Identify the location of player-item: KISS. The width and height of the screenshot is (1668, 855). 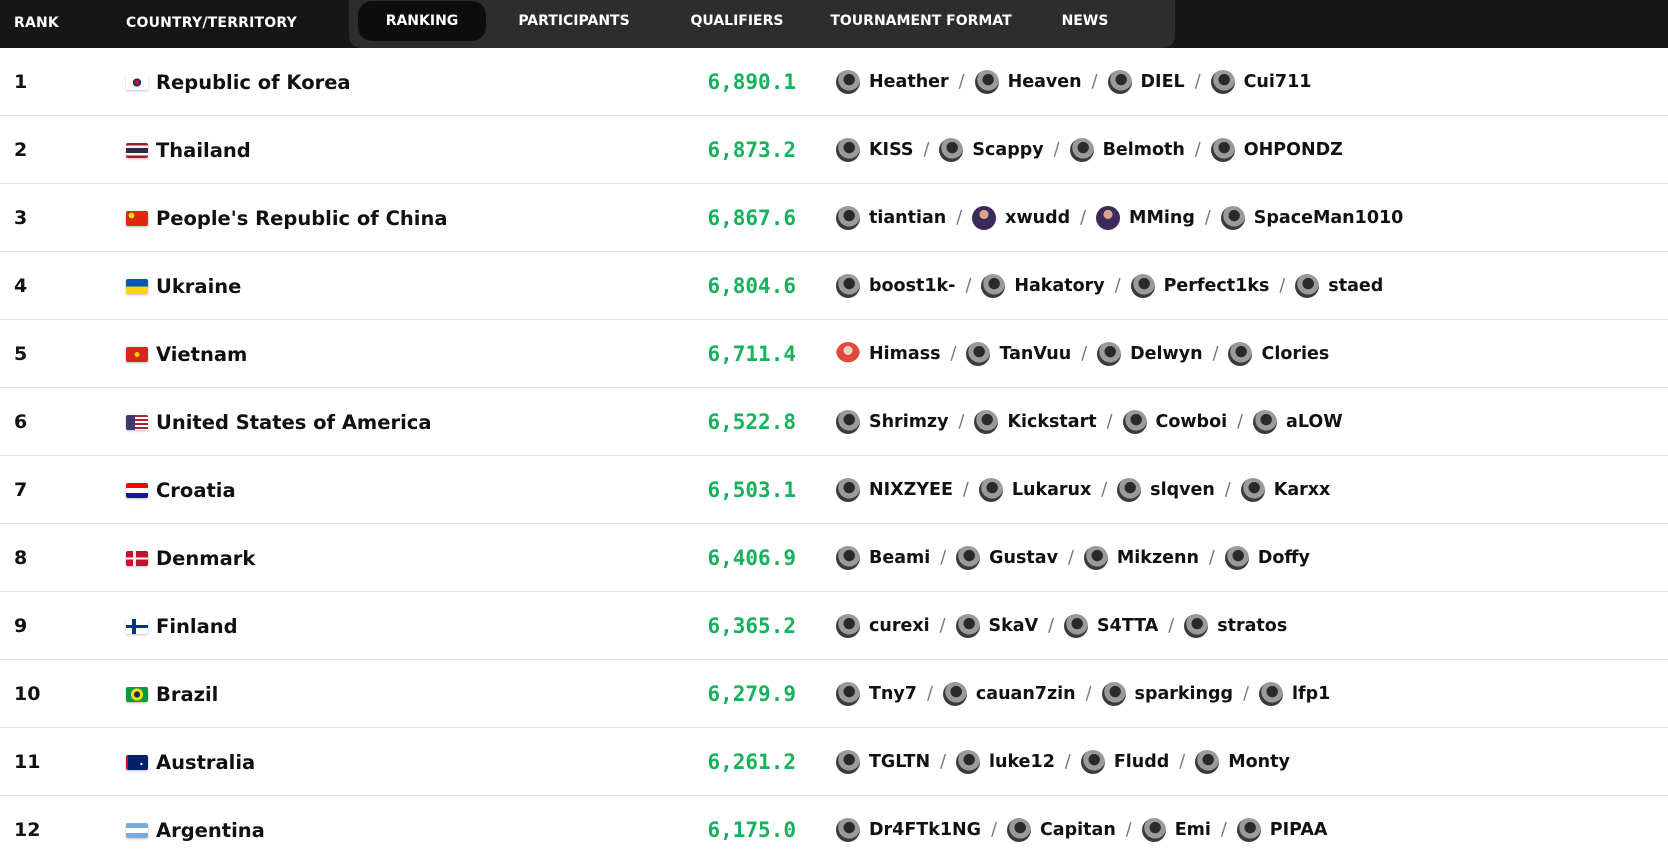
(875, 150).